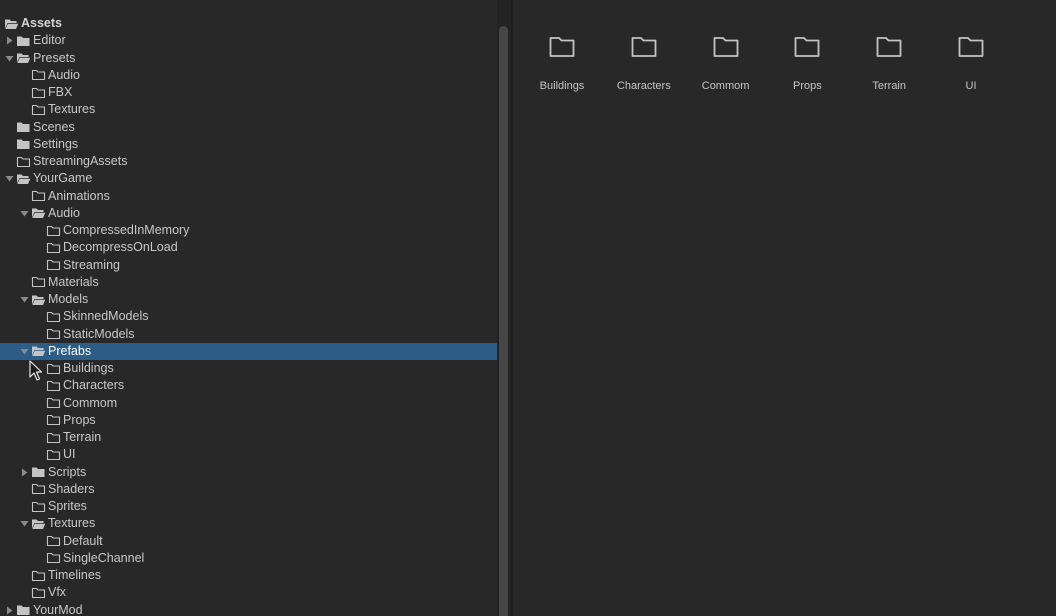  Describe the element at coordinates (104, 557) in the screenshot. I see `tree-item-label: SingleChannel` at that location.